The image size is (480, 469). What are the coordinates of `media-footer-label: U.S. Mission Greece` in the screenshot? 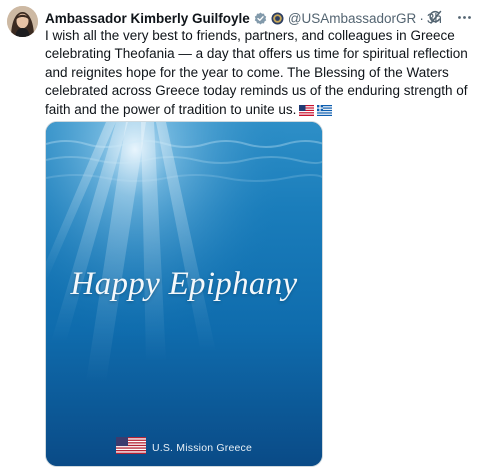 It's located at (202, 448).